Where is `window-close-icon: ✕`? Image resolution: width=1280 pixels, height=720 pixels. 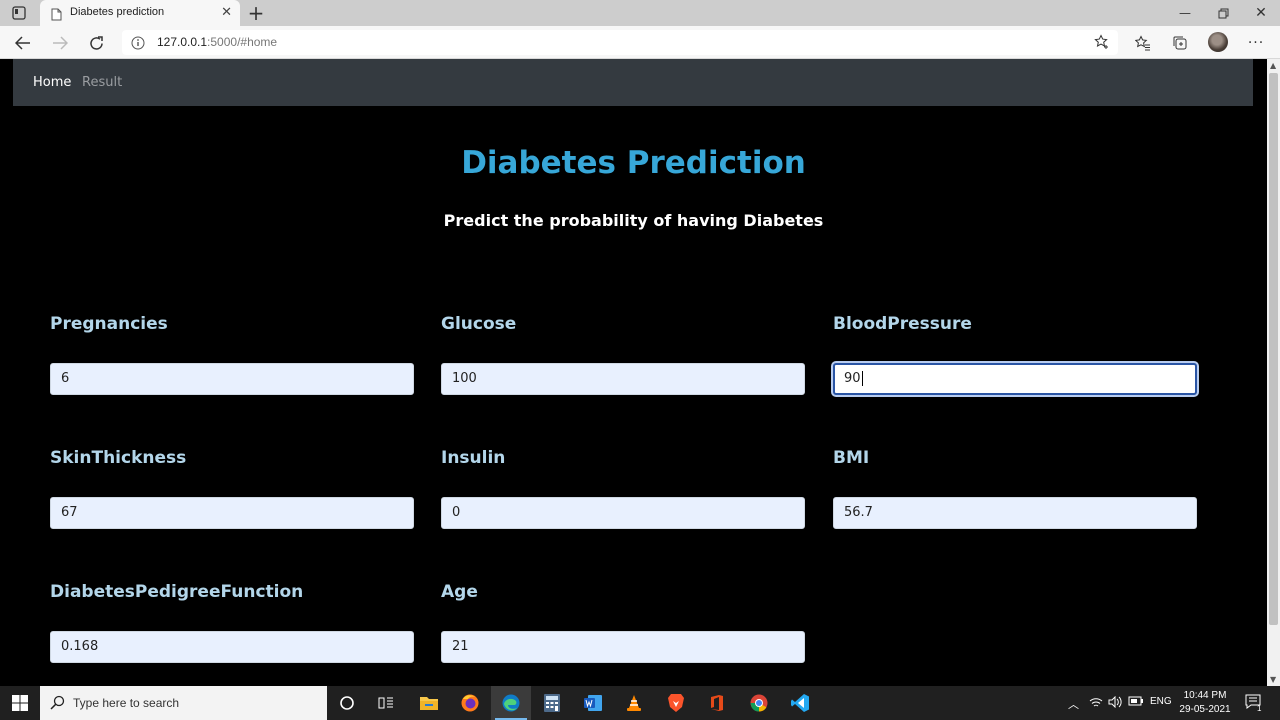 window-close-icon: ✕ is located at coordinates (1261, 13).